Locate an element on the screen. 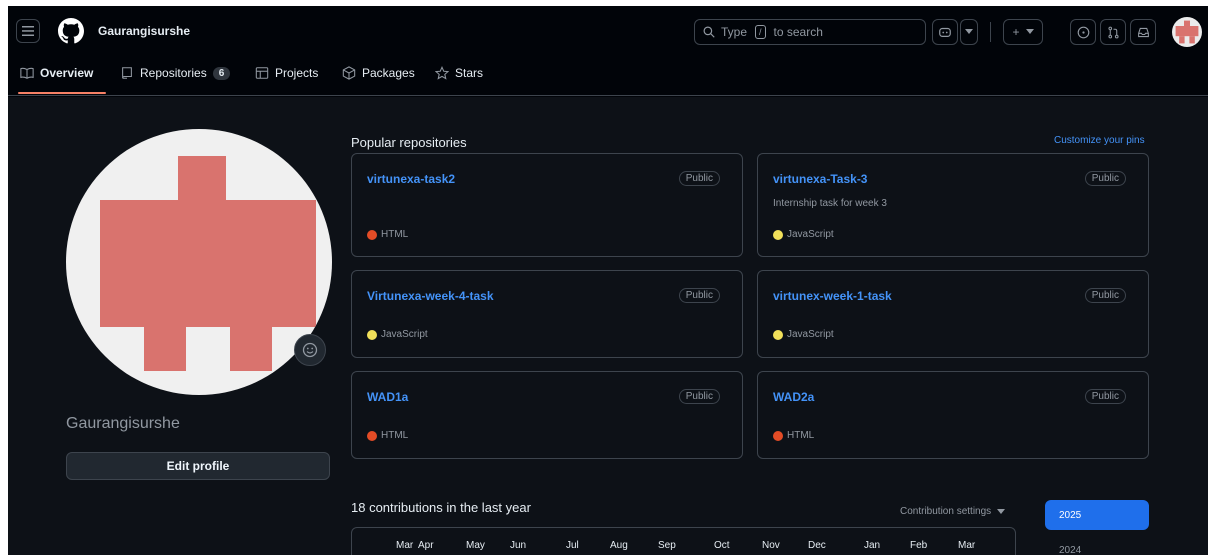 This screenshot has height=555, width=1216. repo-card: virtunexa-task2 Public HTML is located at coordinates (547, 205).